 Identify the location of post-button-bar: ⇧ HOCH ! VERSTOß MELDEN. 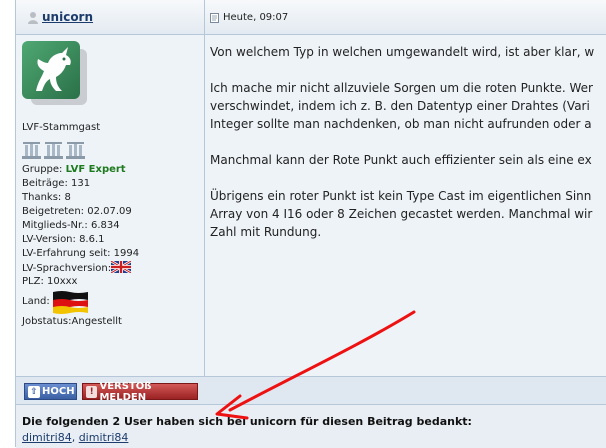
(311, 390).